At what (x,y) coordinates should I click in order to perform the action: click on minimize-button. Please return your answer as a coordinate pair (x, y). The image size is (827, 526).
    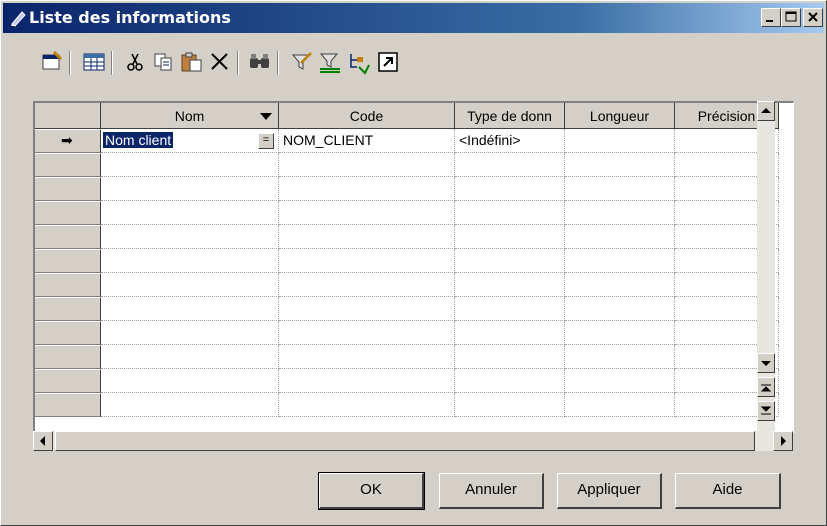
    Looking at the image, I should click on (771, 17).